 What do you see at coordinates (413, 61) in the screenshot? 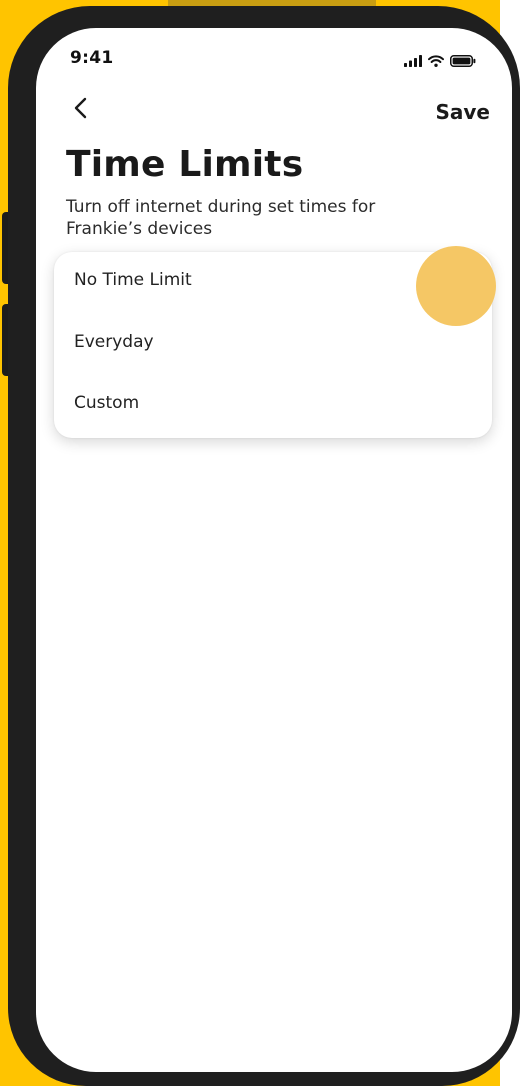
I see `signal-icon` at bounding box center [413, 61].